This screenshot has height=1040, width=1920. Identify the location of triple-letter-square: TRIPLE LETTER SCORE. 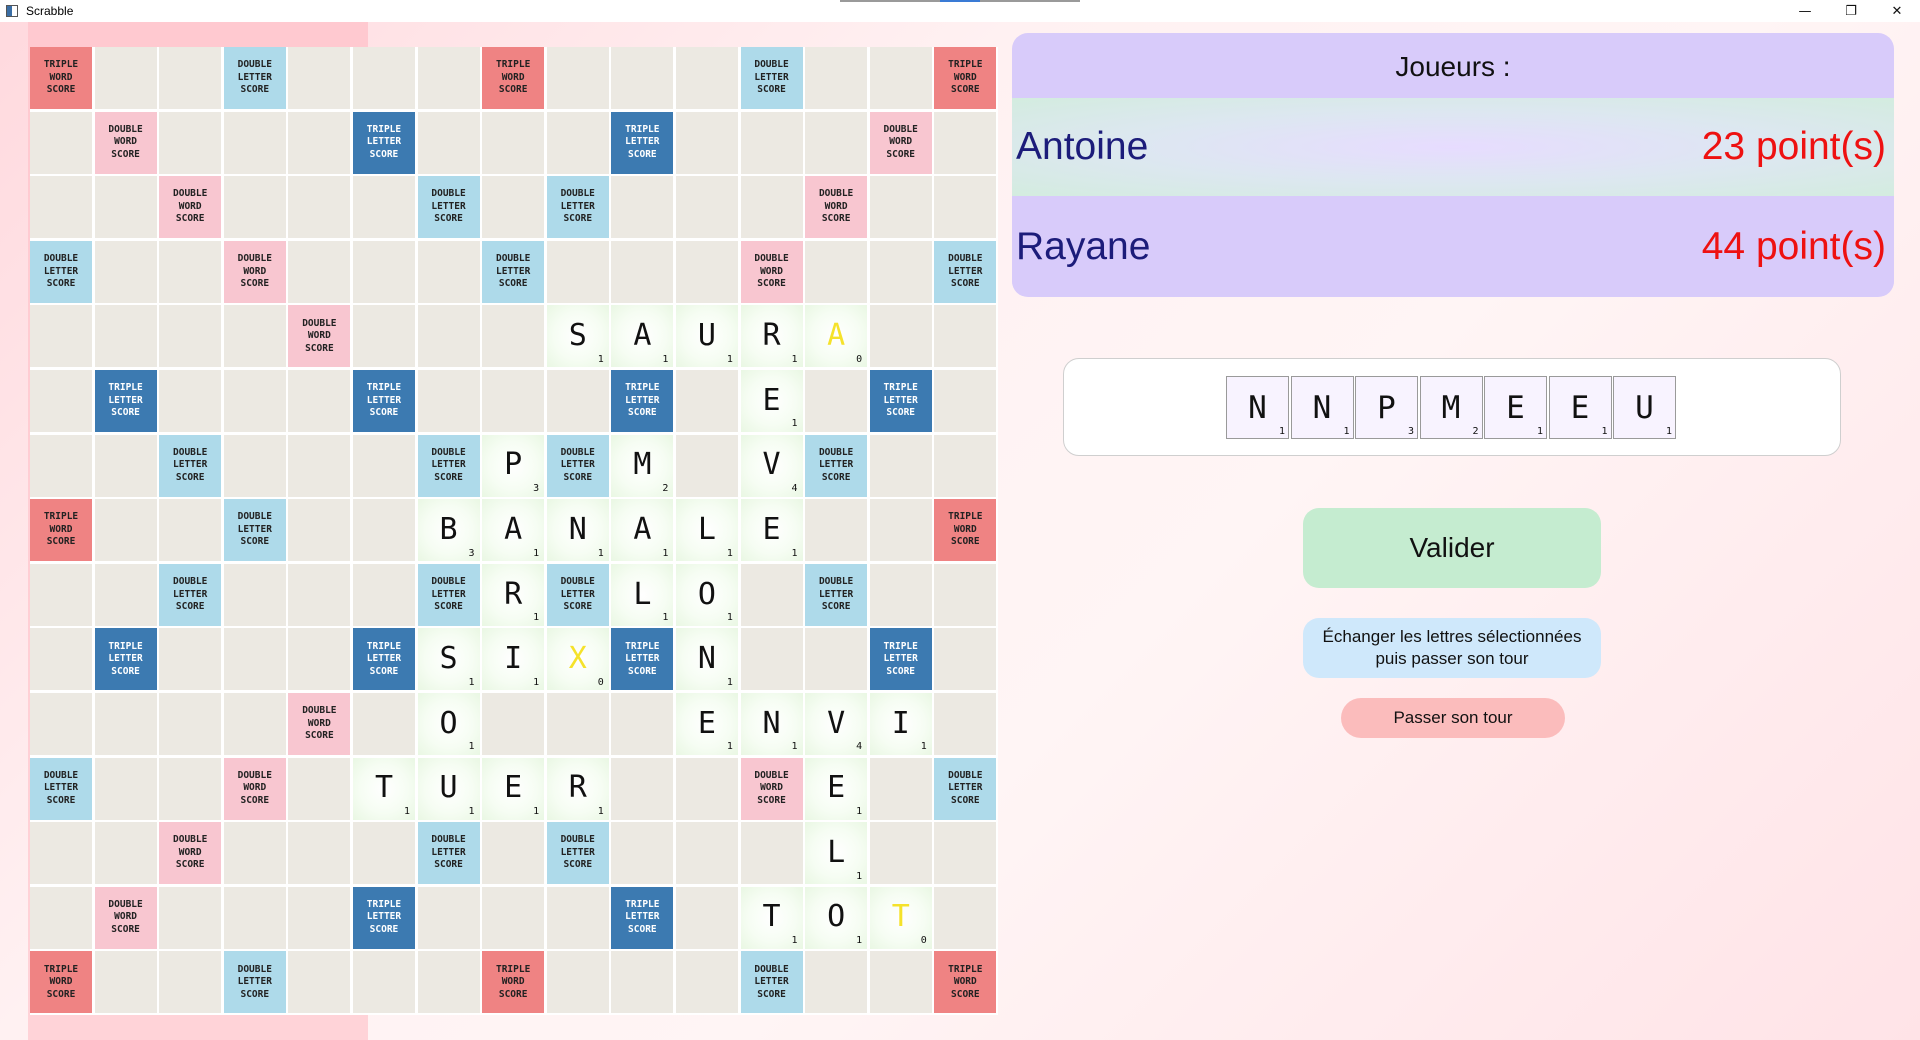
(642, 659).